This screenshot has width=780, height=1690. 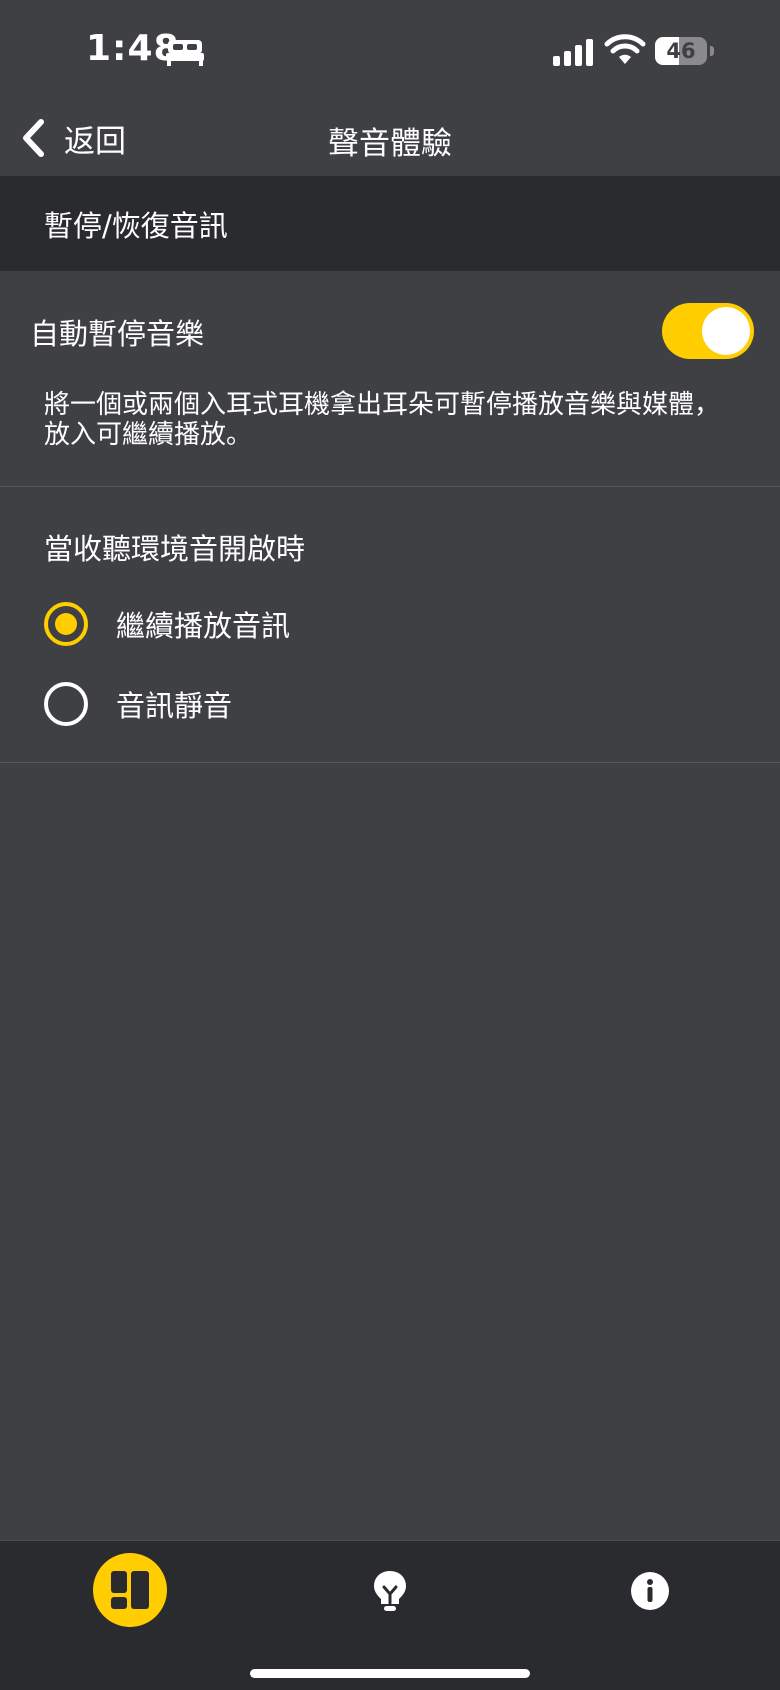 I want to click on auto-pause-description: 將一個或兩個入耳式耳機拿出耳朵可暫停播放音樂與媒體，放入可繼續播放。, so click(x=382, y=420).